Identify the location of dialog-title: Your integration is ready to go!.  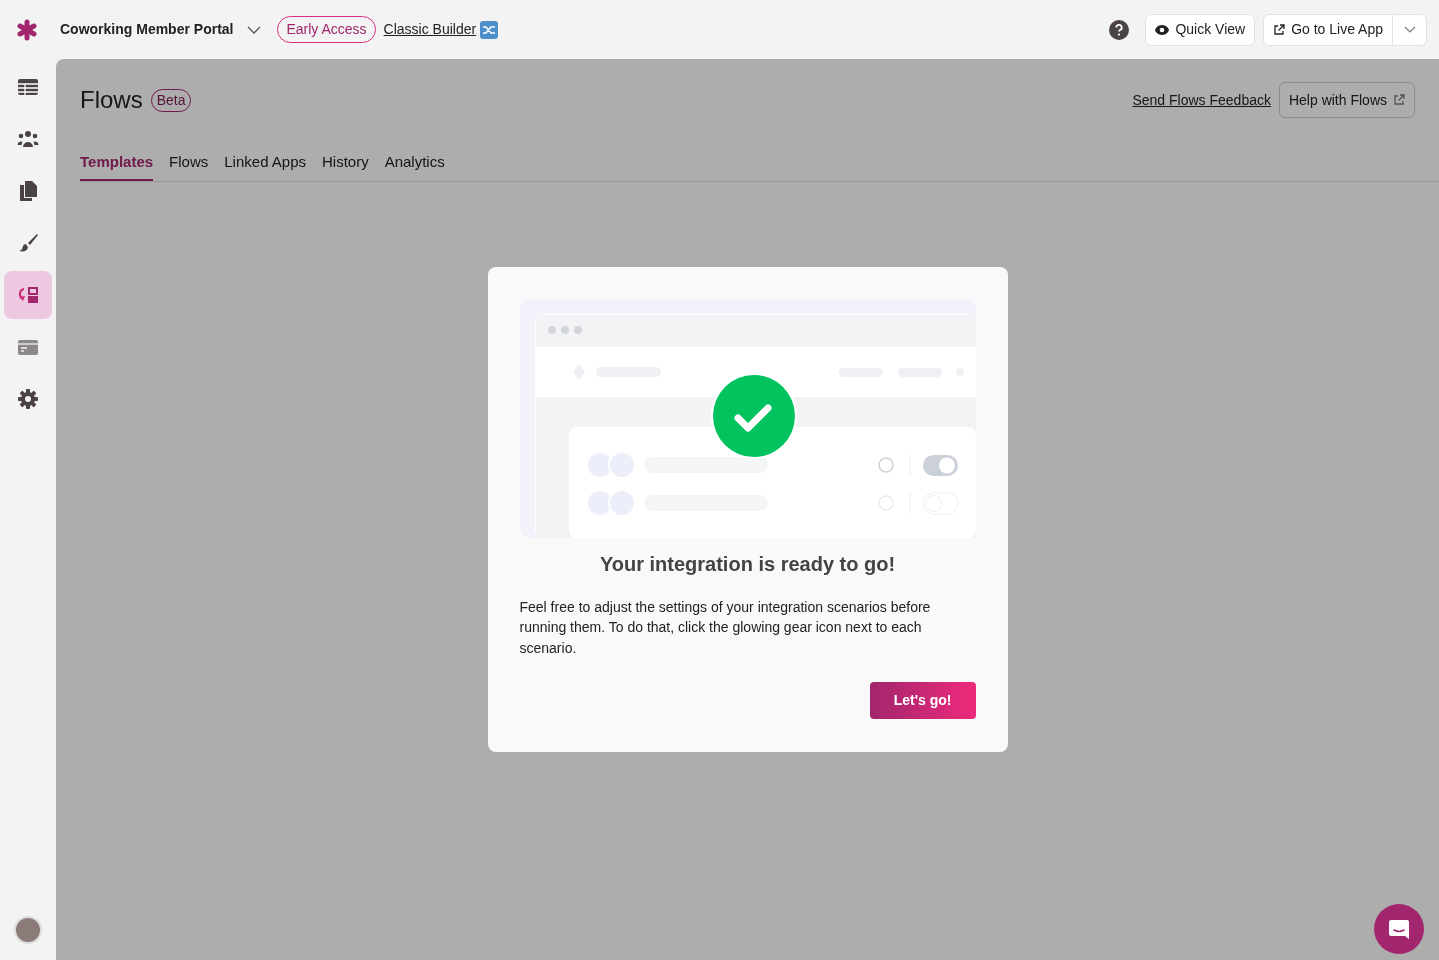
(747, 565).